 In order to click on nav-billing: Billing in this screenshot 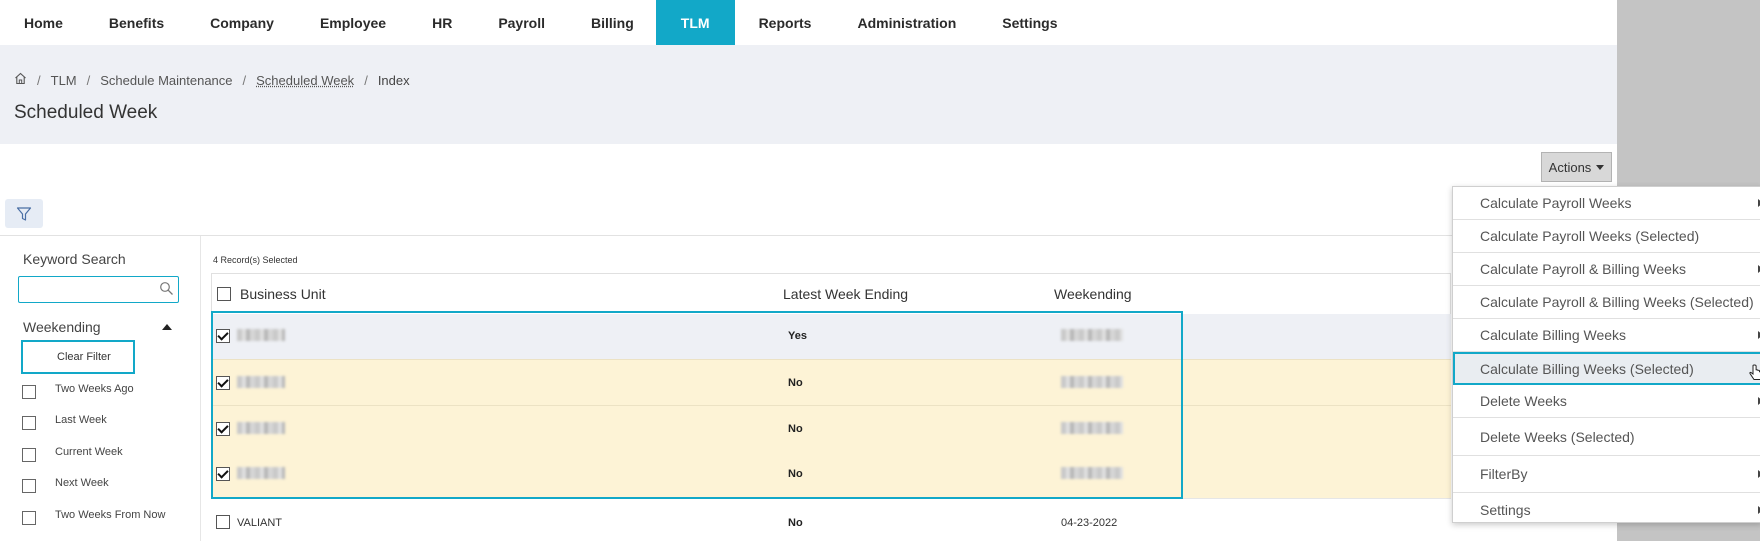, I will do `click(611, 22)`.